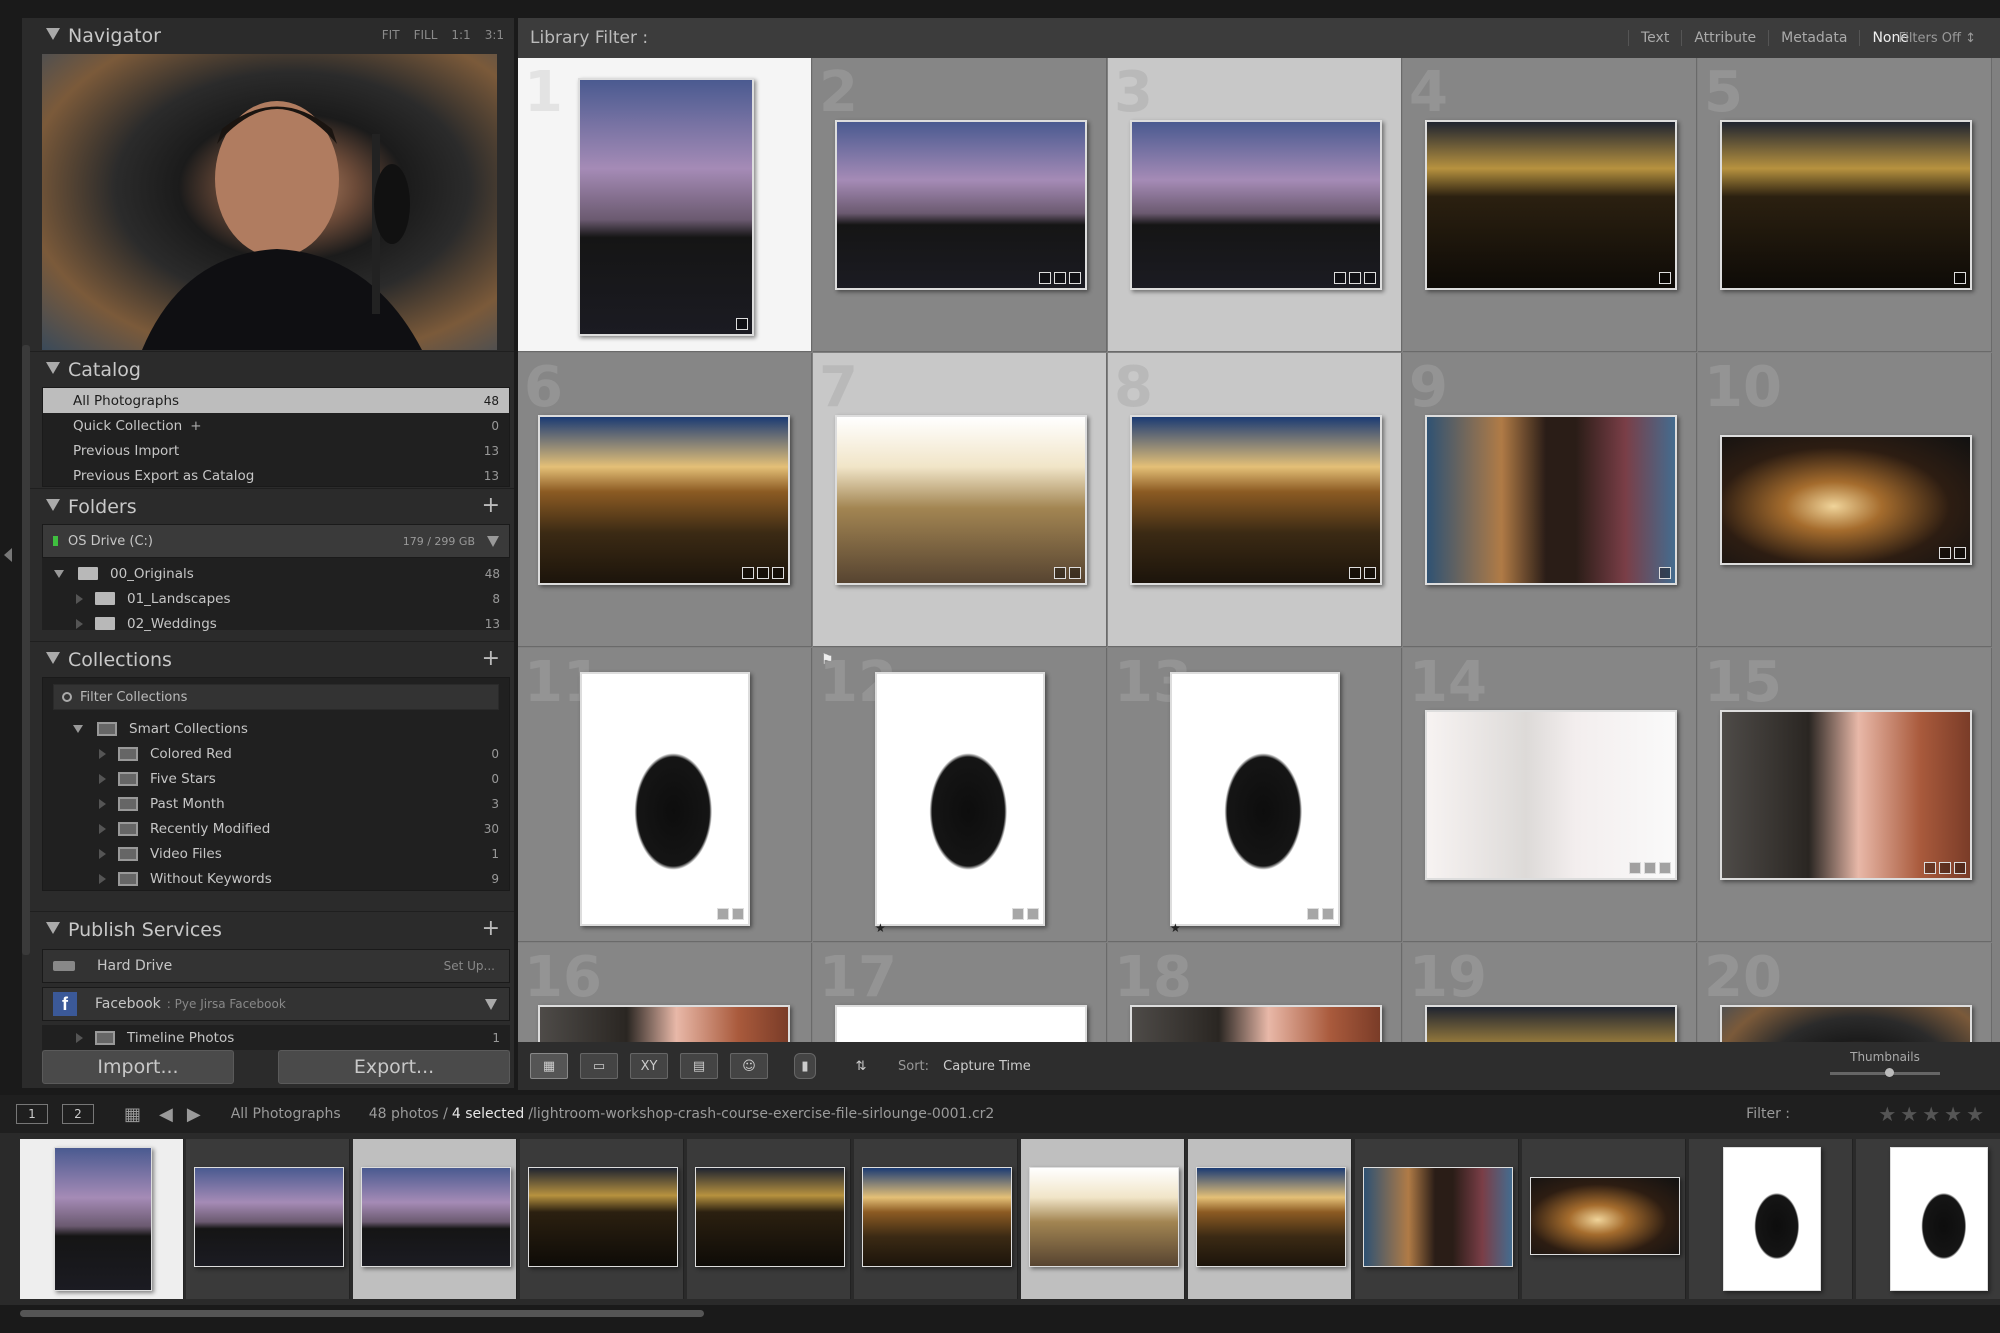 This screenshot has width=2000, height=1333. I want to click on forward-arrow-icon: ▶, so click(194, 1114).